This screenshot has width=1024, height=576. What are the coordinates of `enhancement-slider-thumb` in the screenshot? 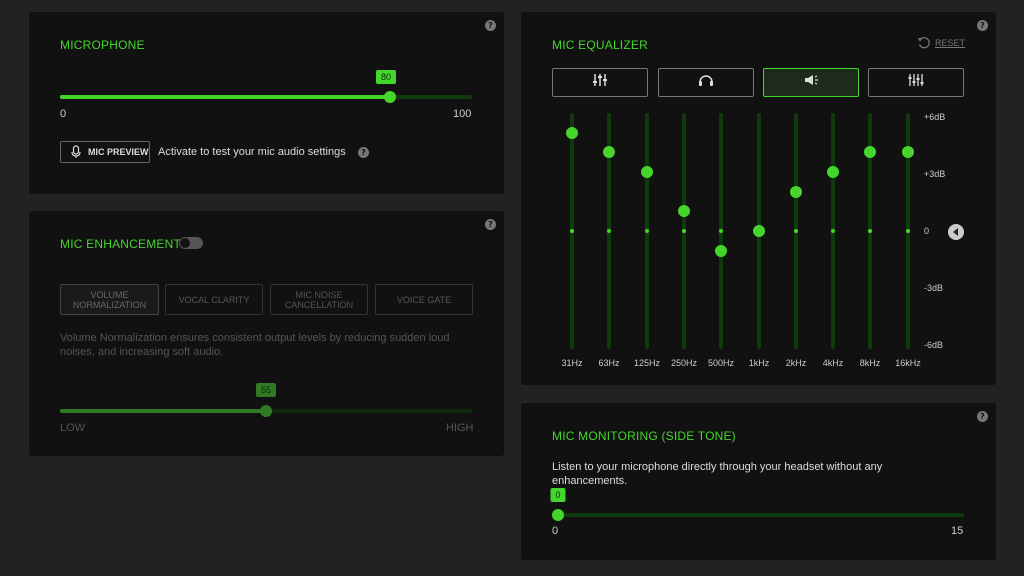 It's located at (266, 411).